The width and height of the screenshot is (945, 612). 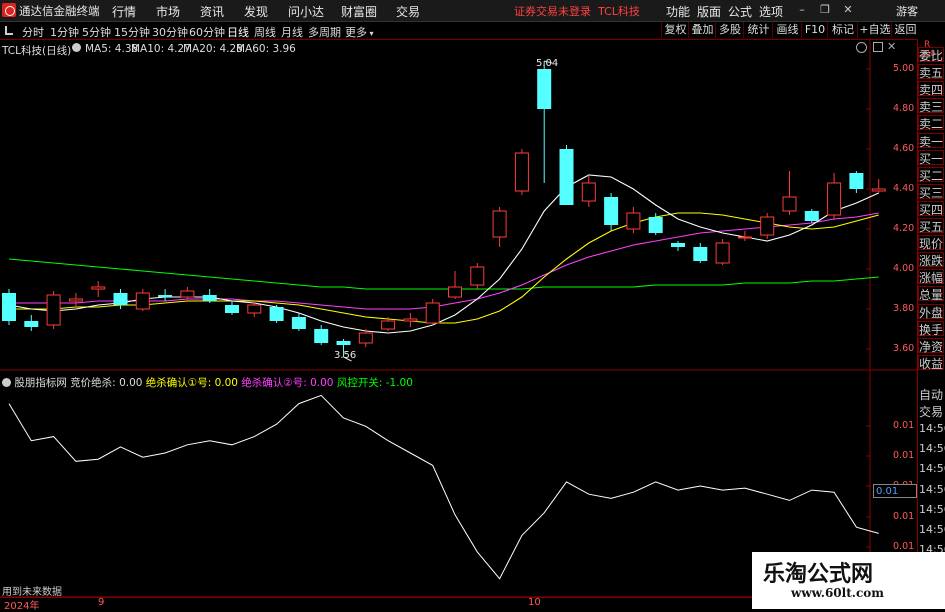 I want to click on btn-add-favorite: +自选, so click(x=874, y=30).